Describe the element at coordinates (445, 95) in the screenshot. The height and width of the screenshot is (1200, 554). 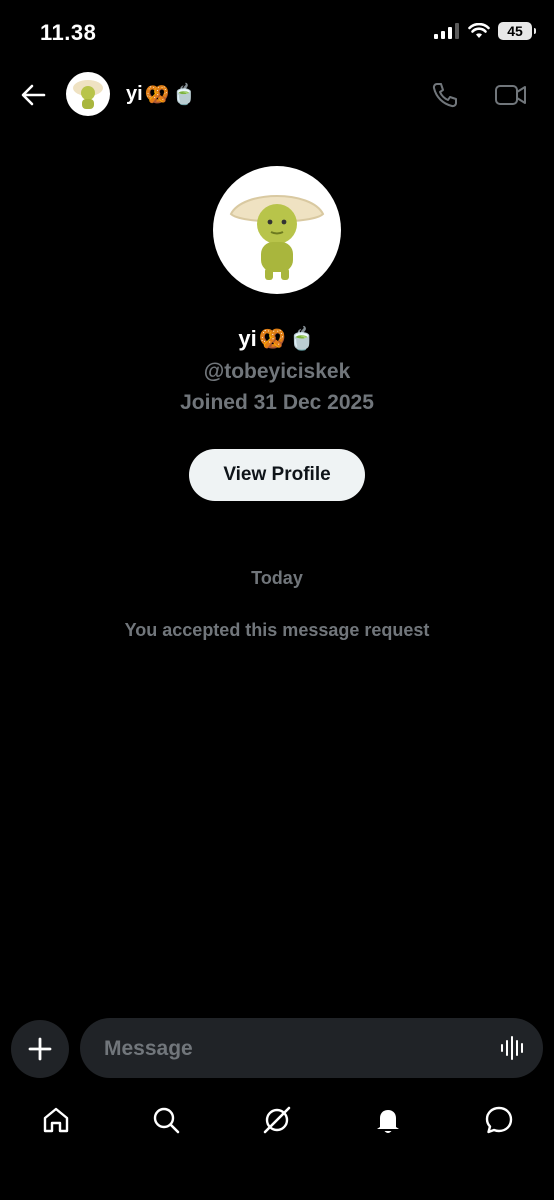
I see `phone-icon` at that location.